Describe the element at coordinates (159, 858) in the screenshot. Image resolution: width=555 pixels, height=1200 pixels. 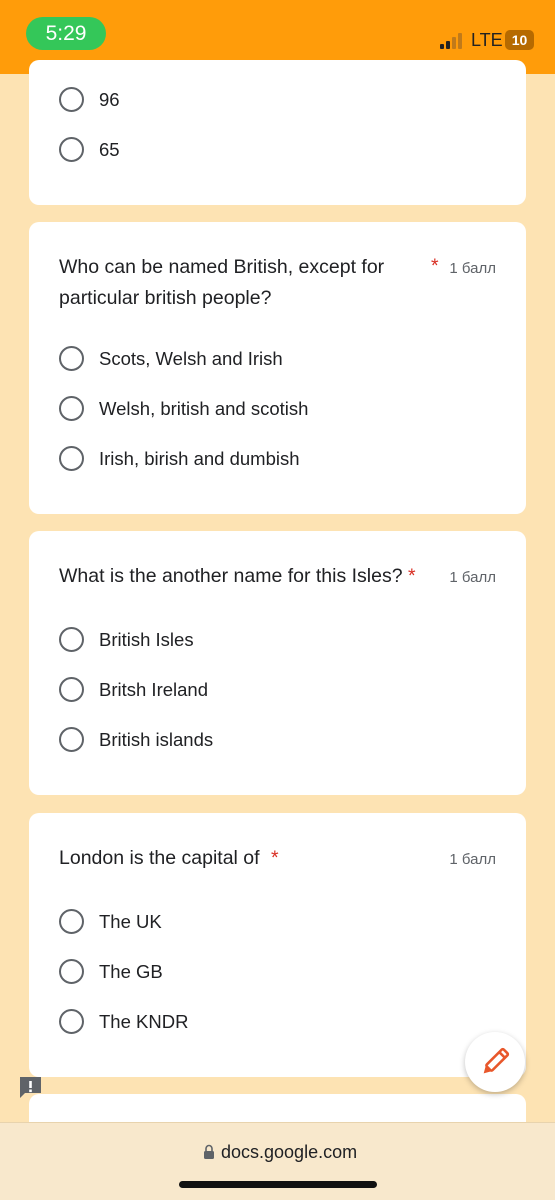
I see `question-text: London is the capital of` at that location.